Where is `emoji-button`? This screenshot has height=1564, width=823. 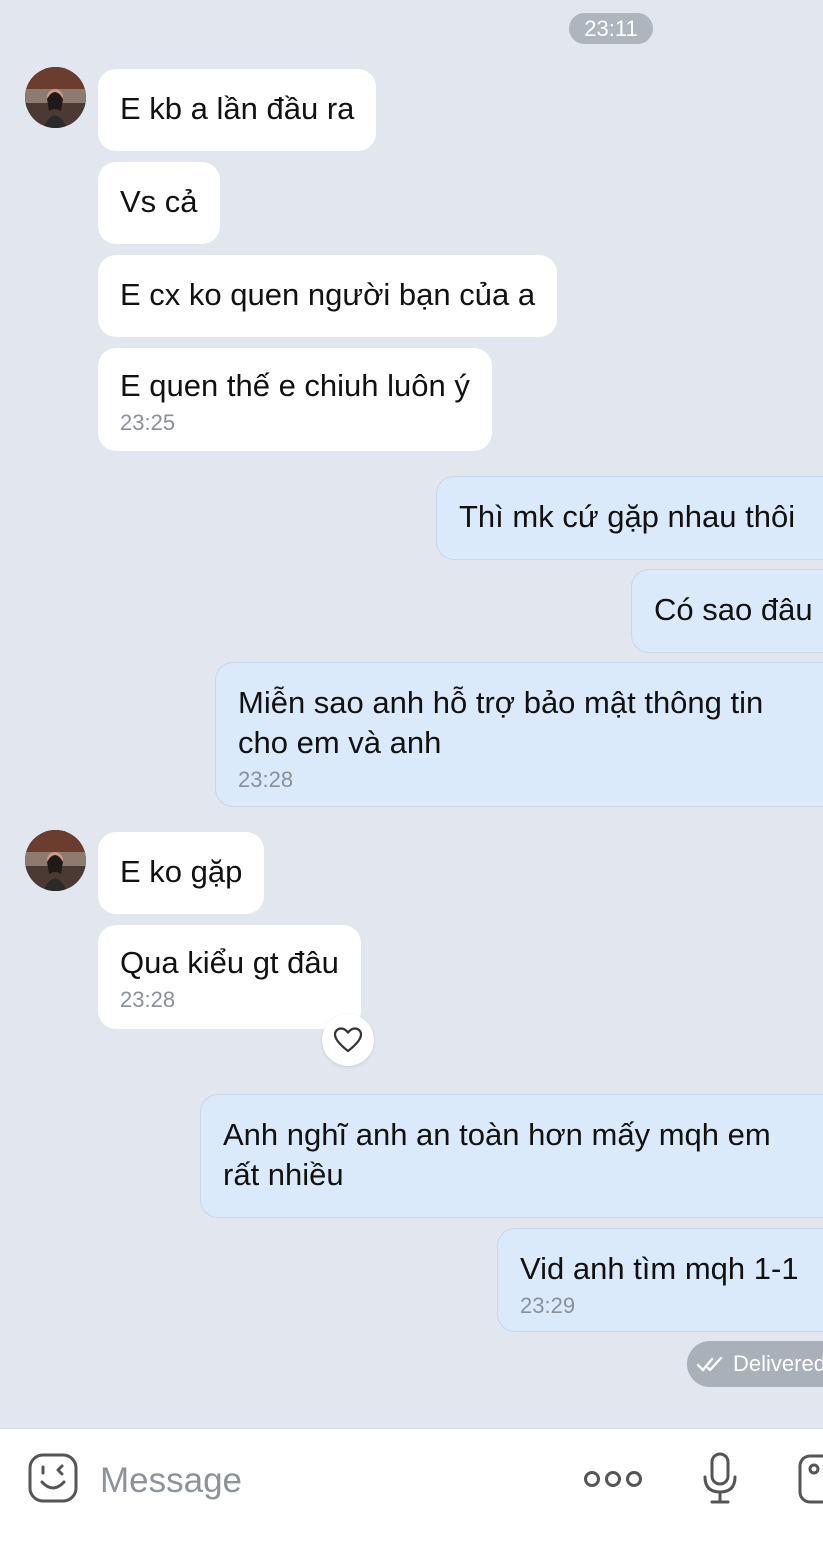
emoji-button is located at coordinates (53, 1480).